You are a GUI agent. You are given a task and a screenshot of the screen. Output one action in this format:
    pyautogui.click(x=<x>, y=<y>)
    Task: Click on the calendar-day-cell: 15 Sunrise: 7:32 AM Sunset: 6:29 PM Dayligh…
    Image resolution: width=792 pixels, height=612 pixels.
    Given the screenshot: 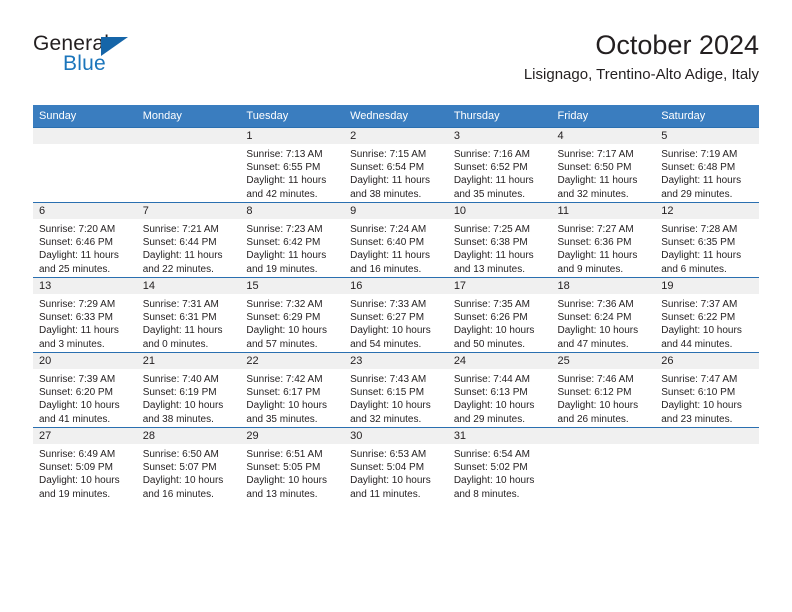 What is the action you would take?
    pyautogui.click(x=292, y=315)
    